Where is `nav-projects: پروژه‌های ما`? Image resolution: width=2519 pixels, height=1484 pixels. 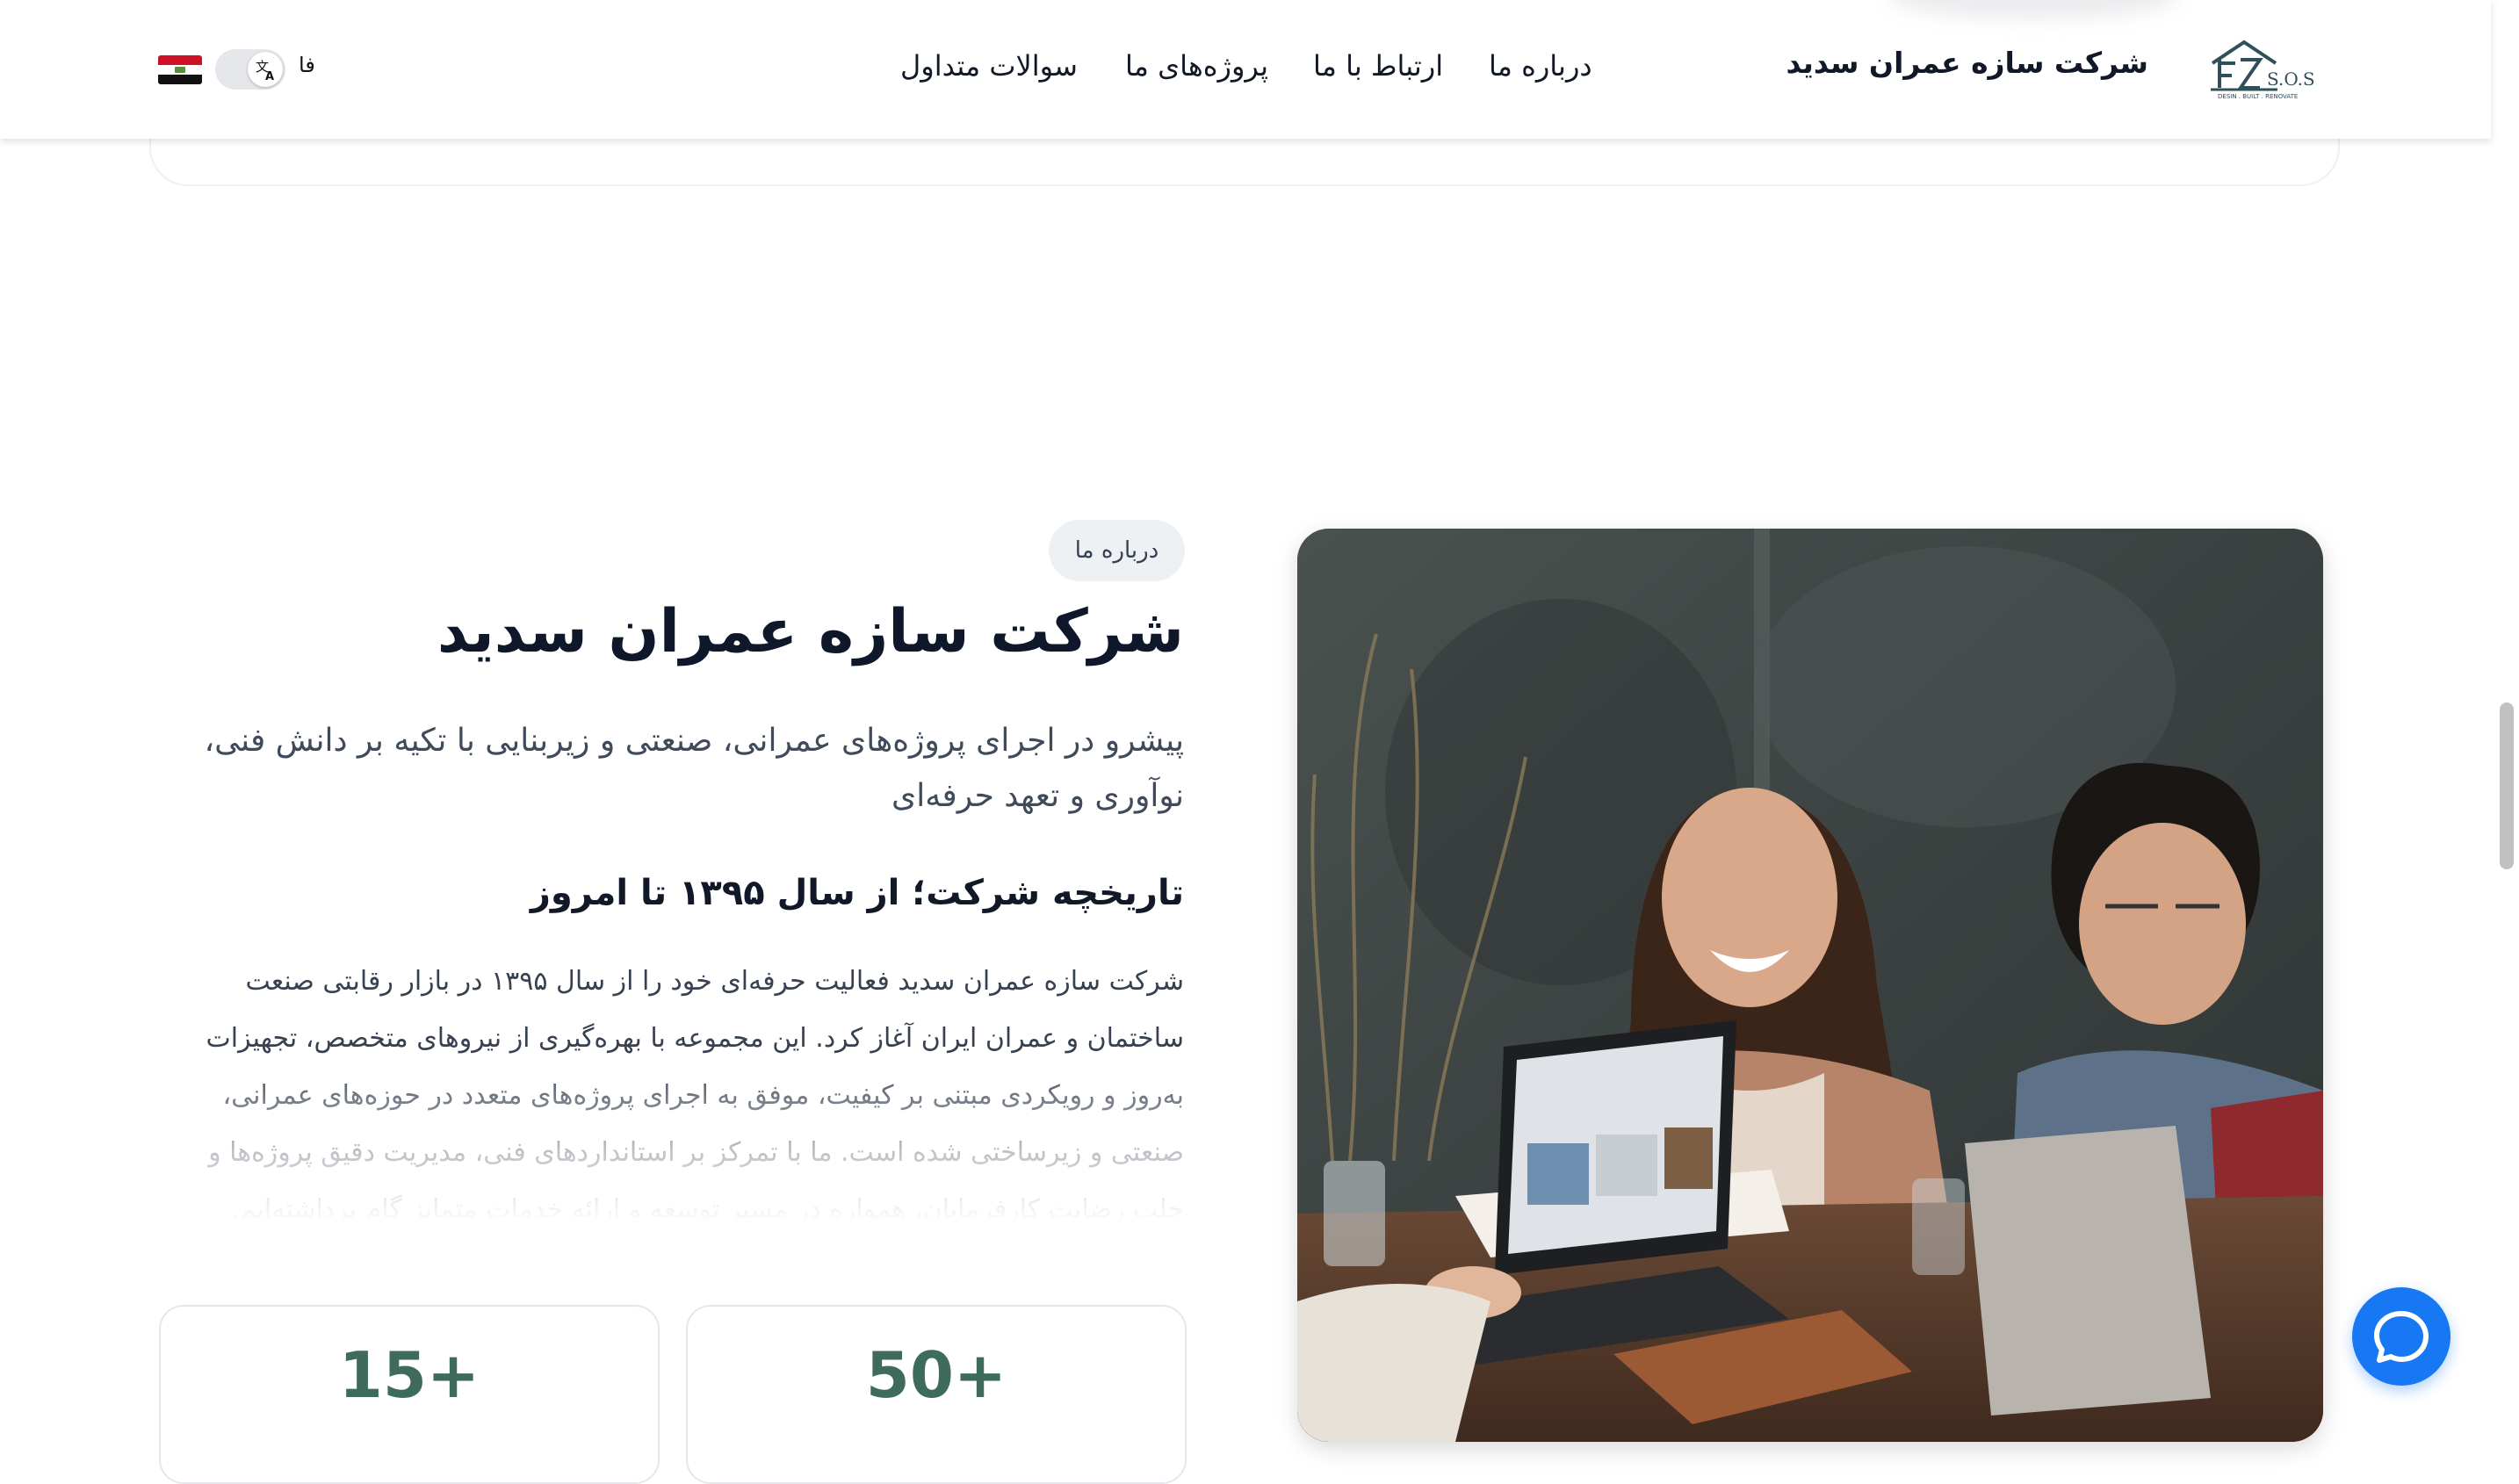 nav-projects: پروژه‌های ما is located at coordinates (1196, 66).